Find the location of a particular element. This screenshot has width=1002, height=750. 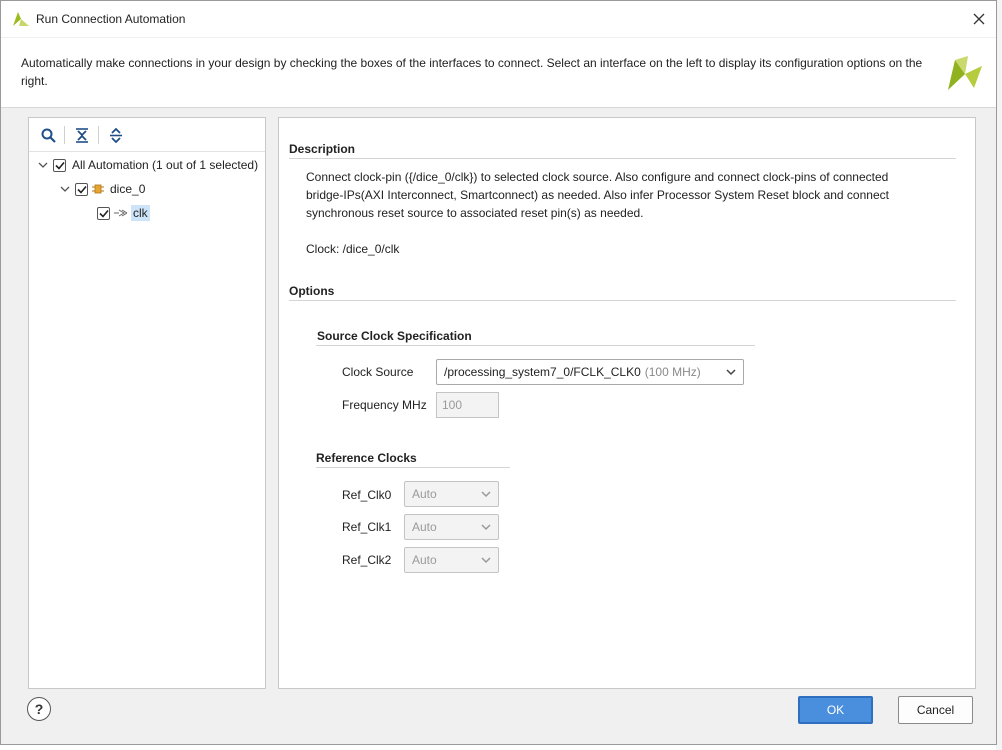

dice-0-label: dice_0 is located at coordinates (128, 189).